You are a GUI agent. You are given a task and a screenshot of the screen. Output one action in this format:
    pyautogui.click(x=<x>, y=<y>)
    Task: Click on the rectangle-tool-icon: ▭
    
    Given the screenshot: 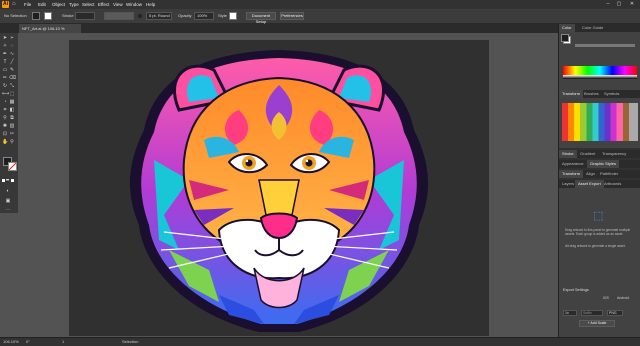 What is the action you would take?
    pyautogui.click(x=5, y=70)
    